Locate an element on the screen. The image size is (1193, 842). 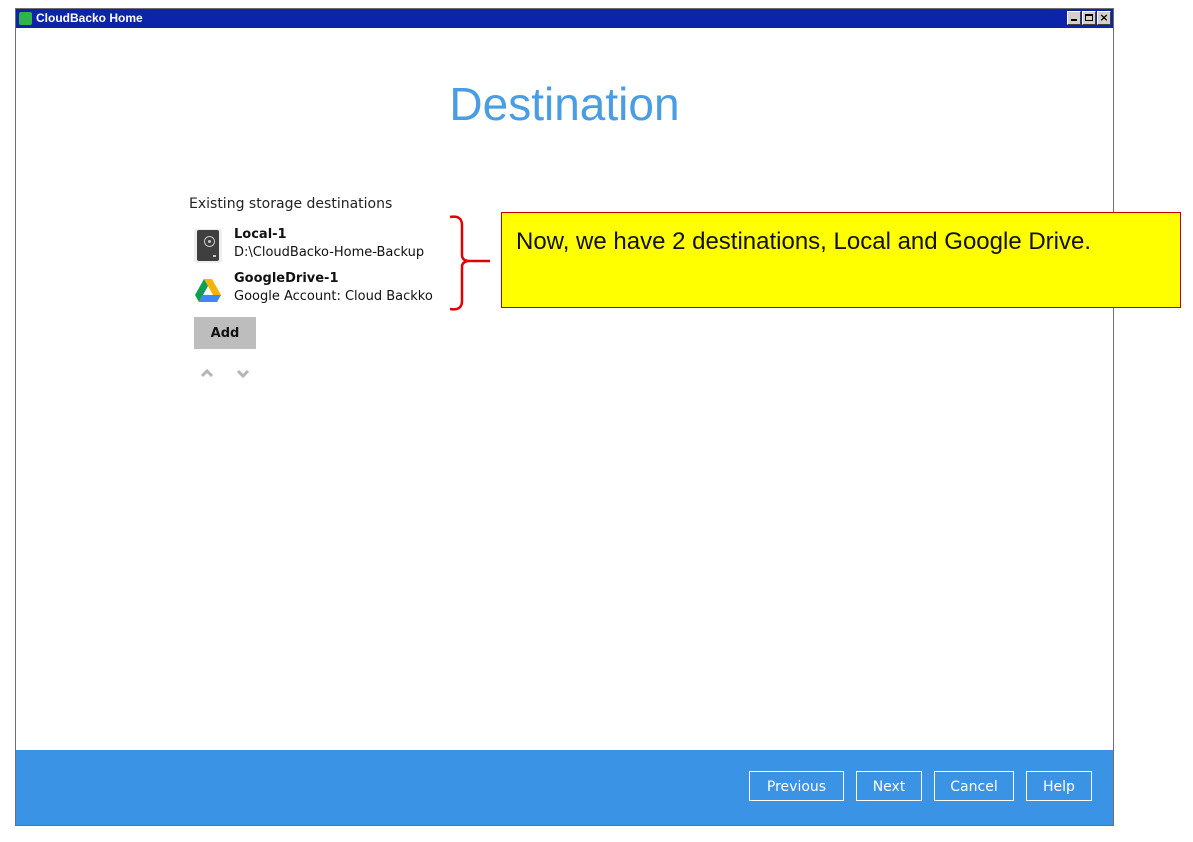
destination-item-local: Local-1 D:\CloudBacko-Home-Backup is located at coordinates (324, 247).